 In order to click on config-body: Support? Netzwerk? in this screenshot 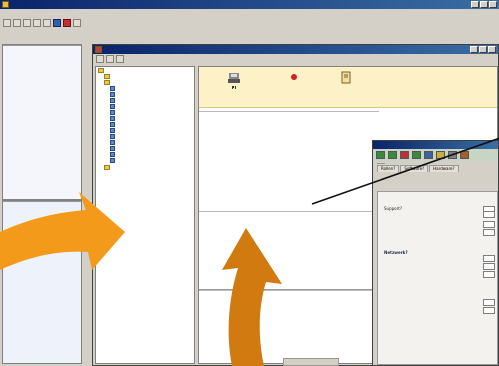, I will do `click(437, 278)`.